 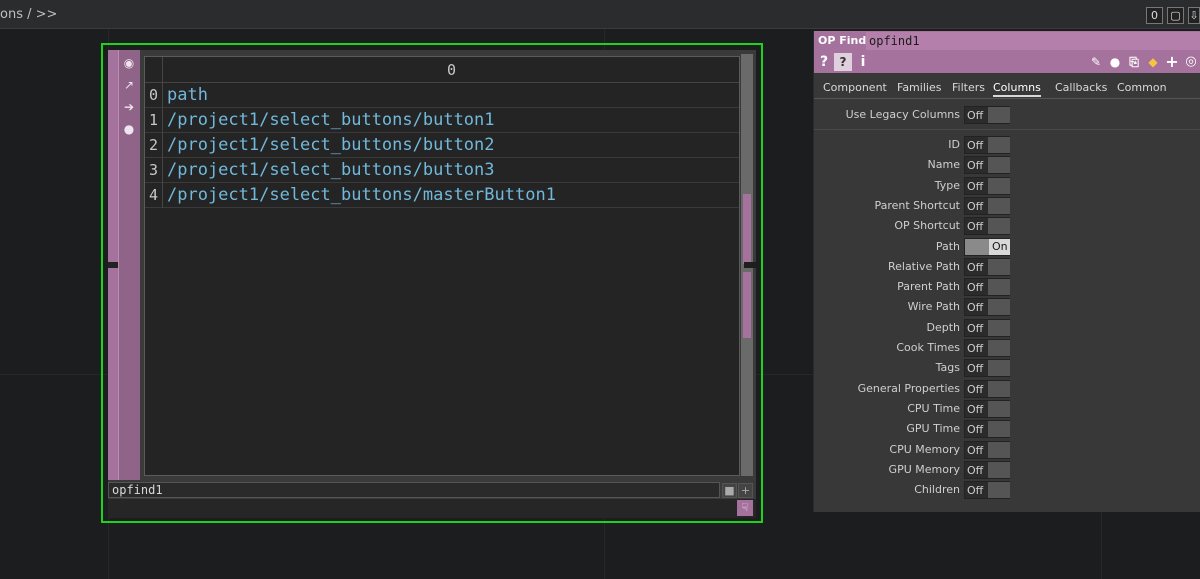 What do you see at coordinates (451, 70) in the screenshot?
I see `column-header: 0` at bounding box center [451, 70].